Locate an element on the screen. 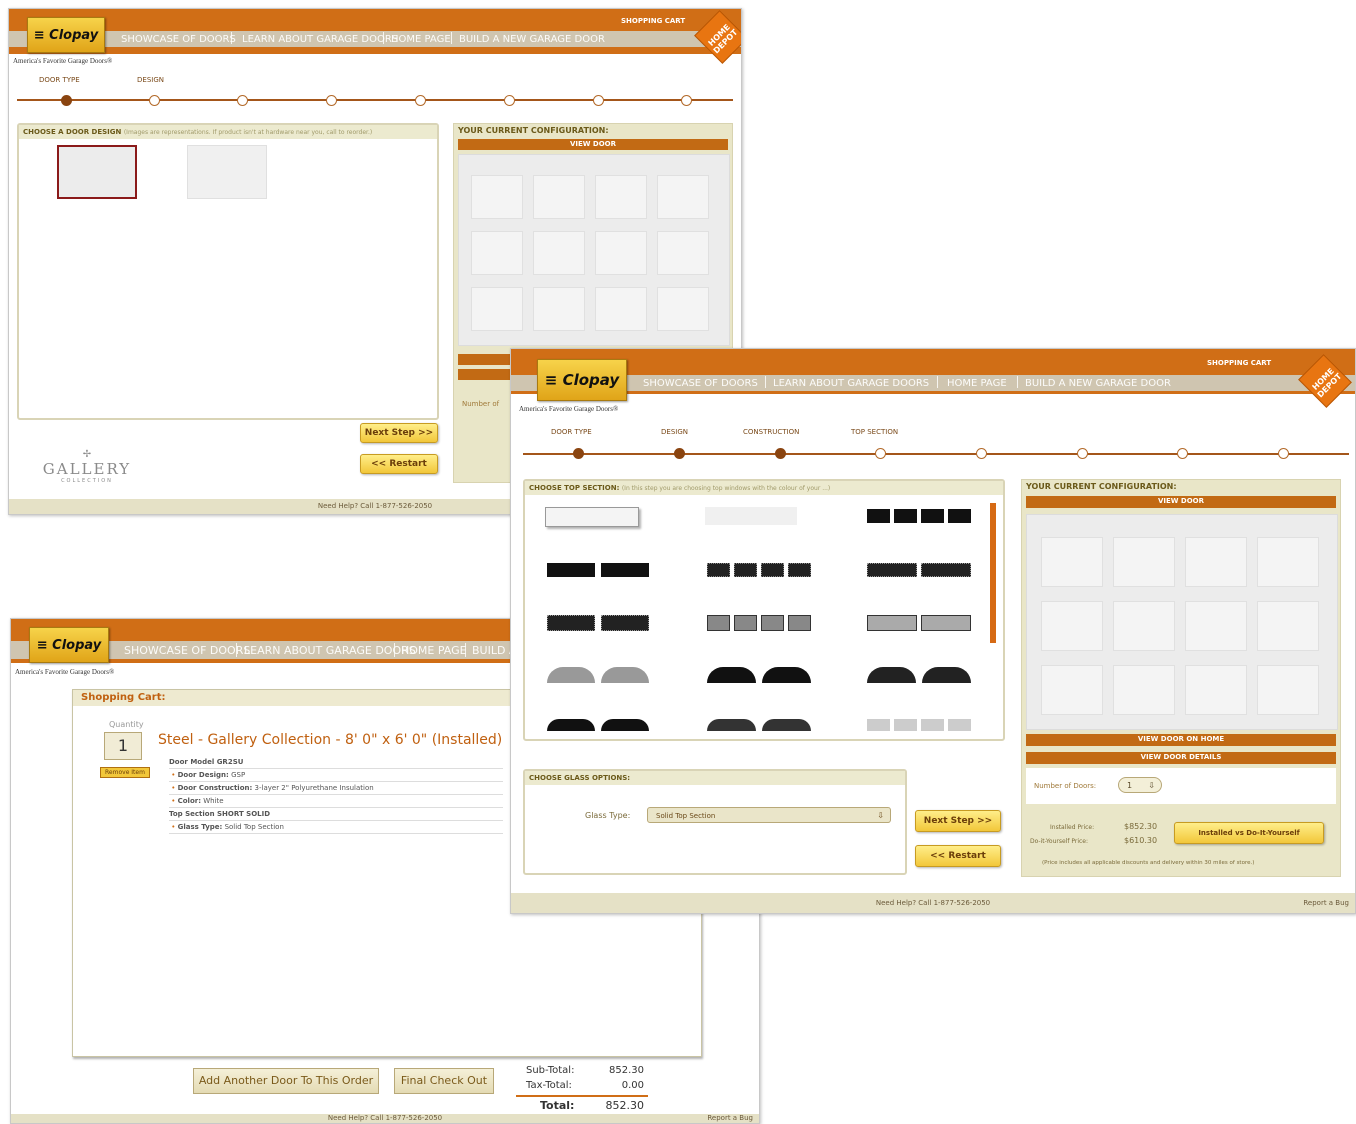 This screenshot has width=1356, height=1124. top-option-arch is located at coordinates (759, 675).